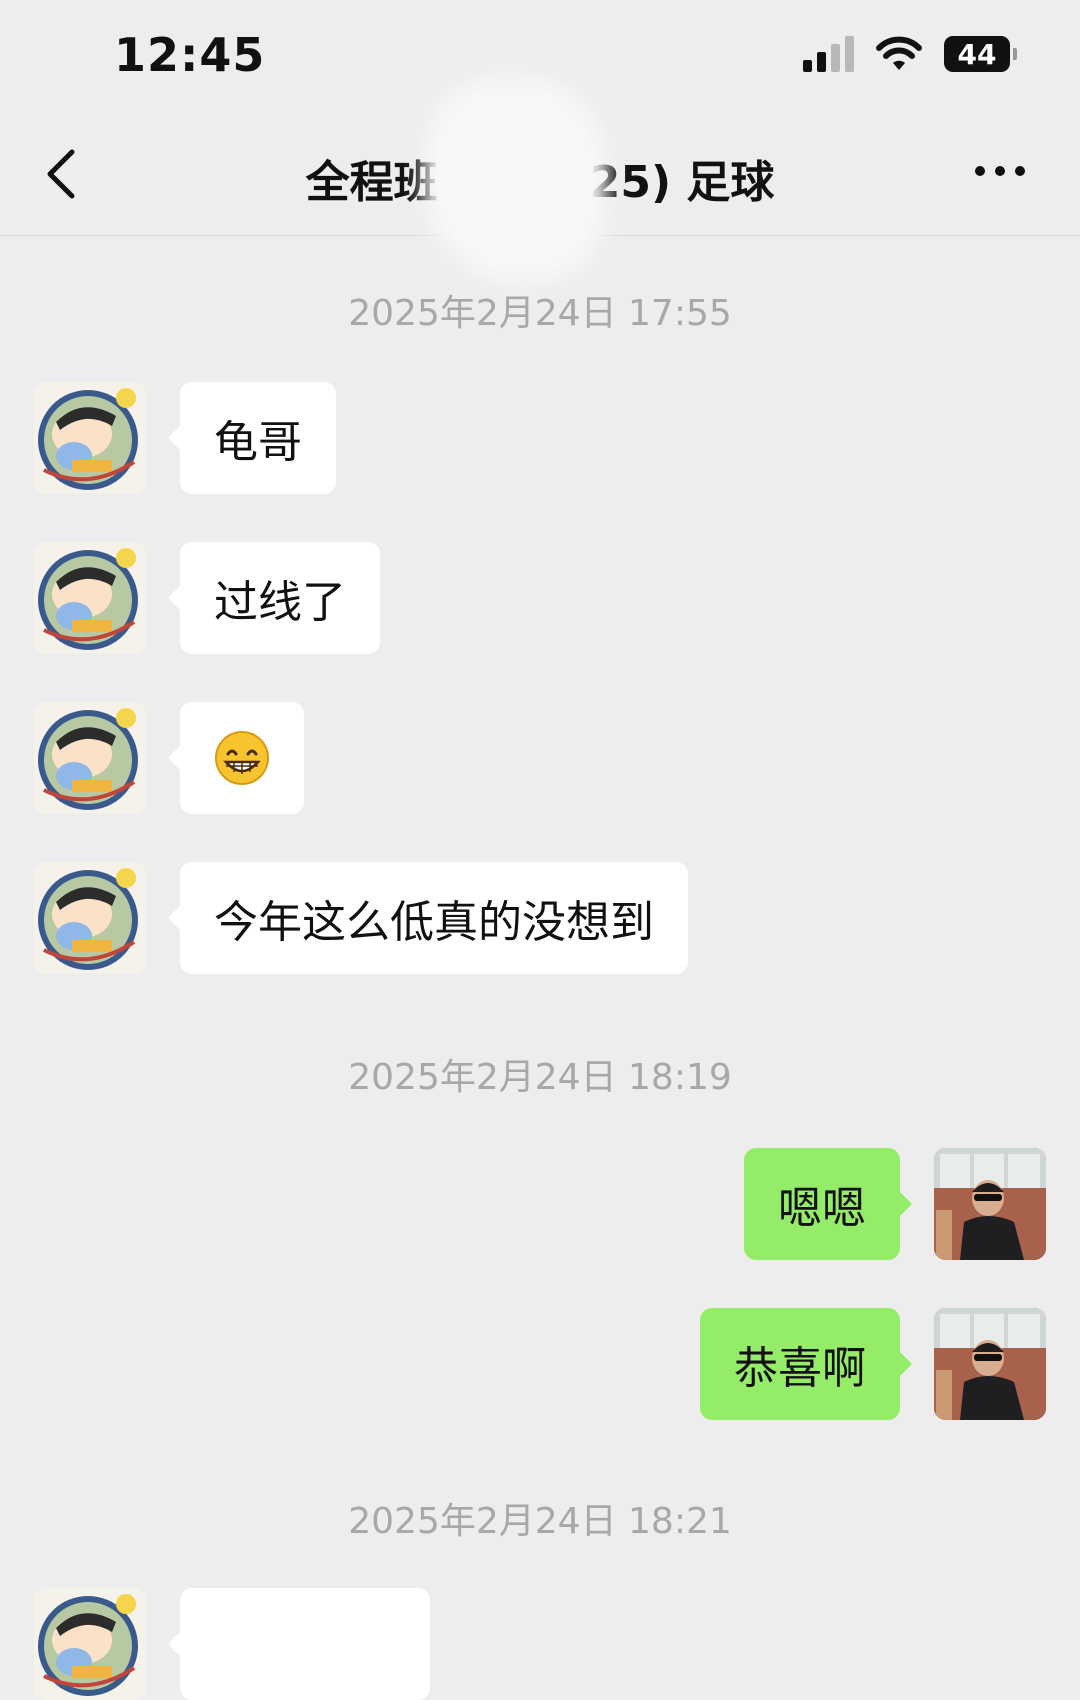 The image size is (1080, 1700). What do you see at coordinates (828, 54) in the screenshot?
I see `cellular-signal-icon` at bounding box center [828, 54].